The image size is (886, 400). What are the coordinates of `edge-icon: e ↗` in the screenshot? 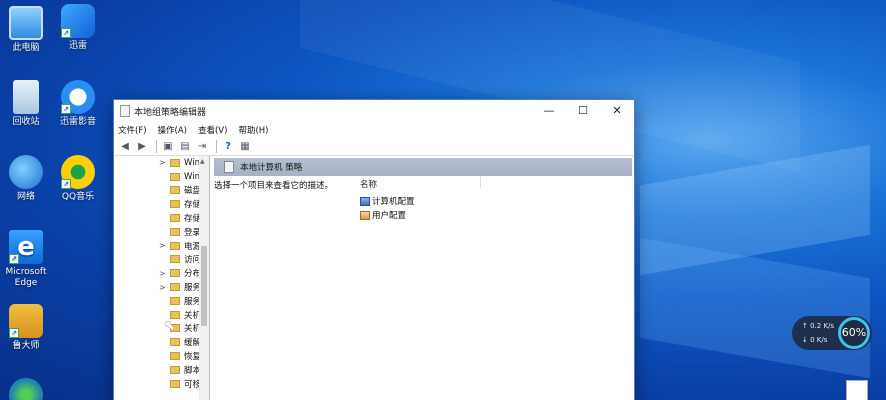 It's located at (26, 247).